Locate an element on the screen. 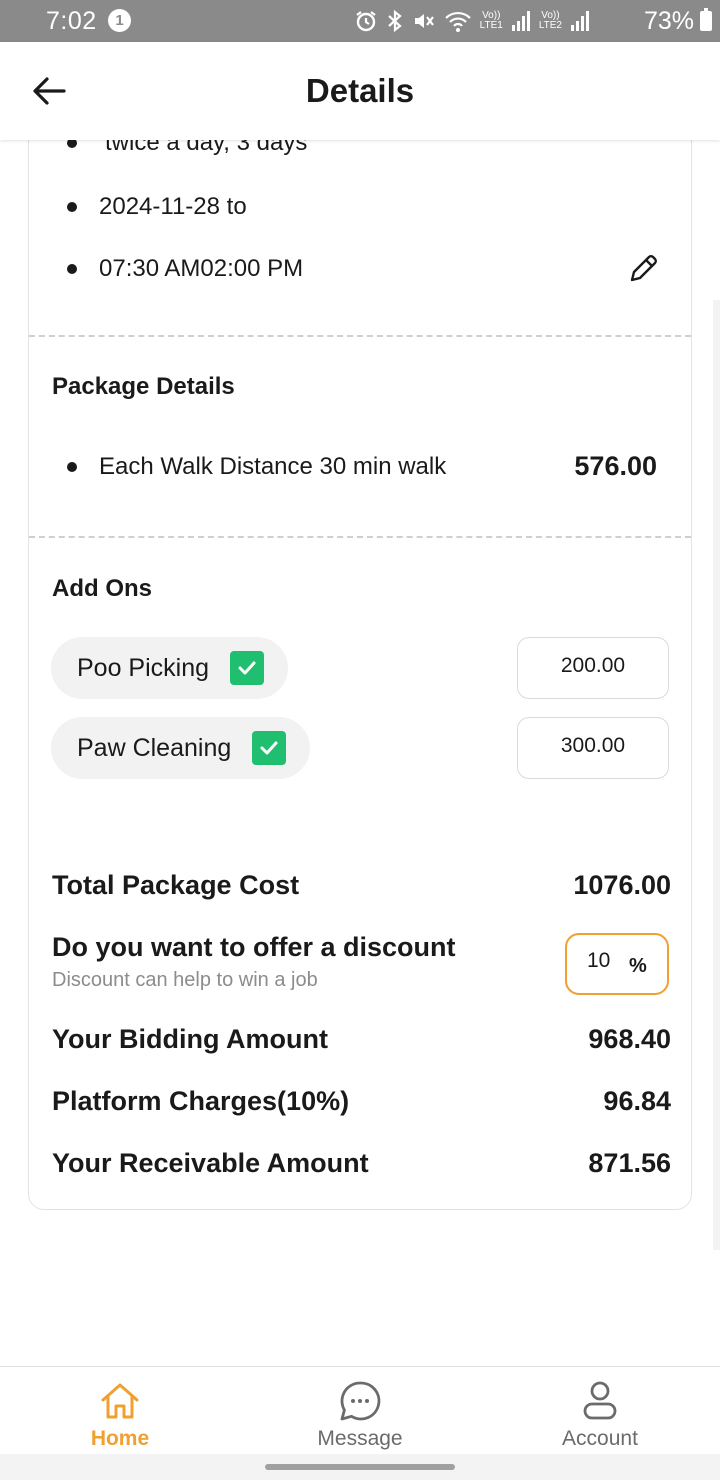  pencil-icon is located at coordinates (643, 268).